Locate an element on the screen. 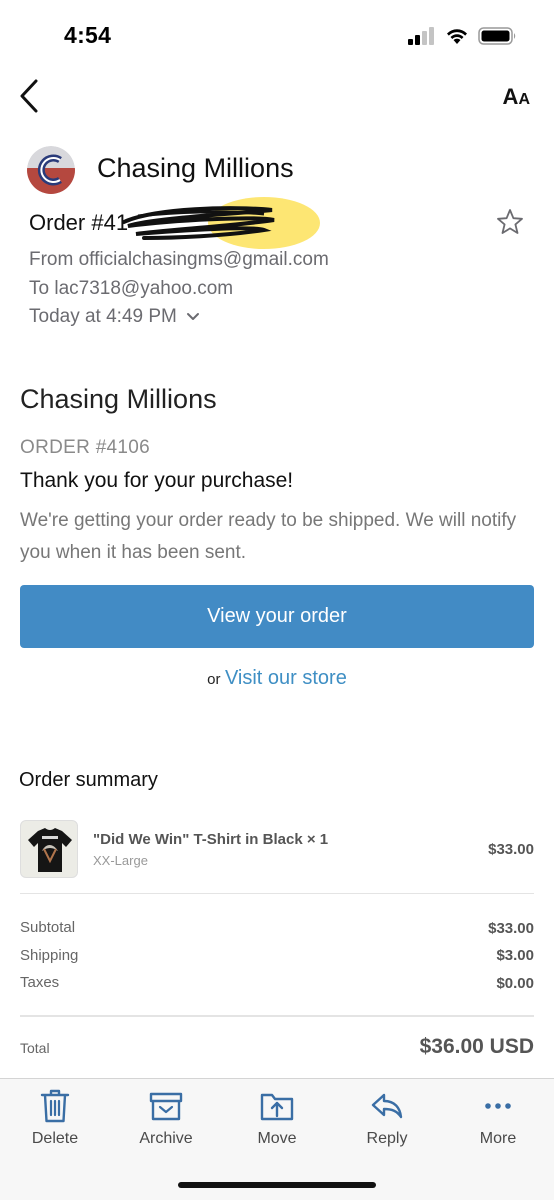 The height and width of the screenshot is (1200, 554). delete-label: Delete is located at coordinates (55, 1138).